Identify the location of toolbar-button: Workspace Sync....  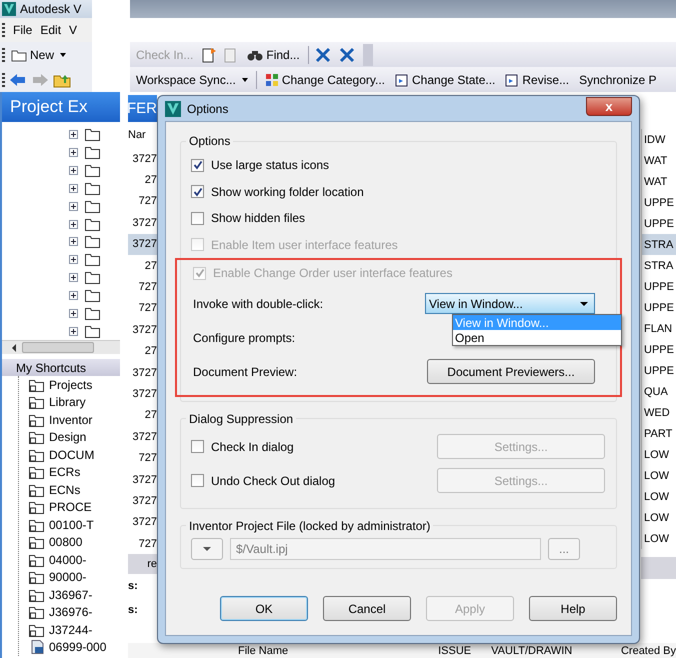
(192, 79).